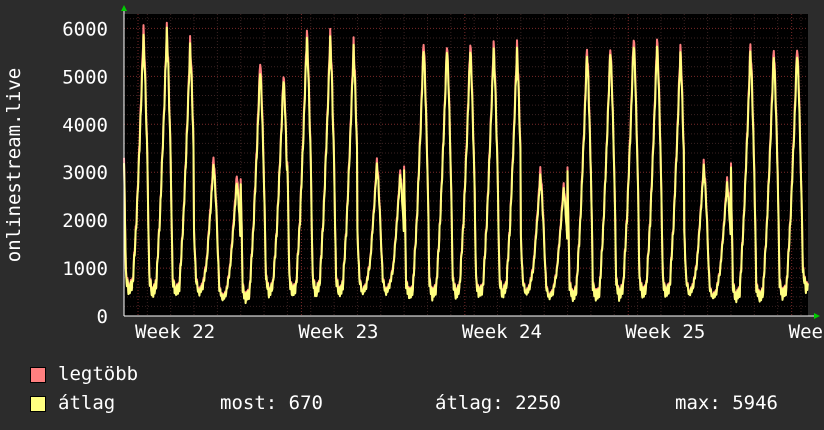 The image size is (824, 430). Describe the element at coordinates (85, 77) in the screenshot. I see `y-tick-label: 5000` at that location.